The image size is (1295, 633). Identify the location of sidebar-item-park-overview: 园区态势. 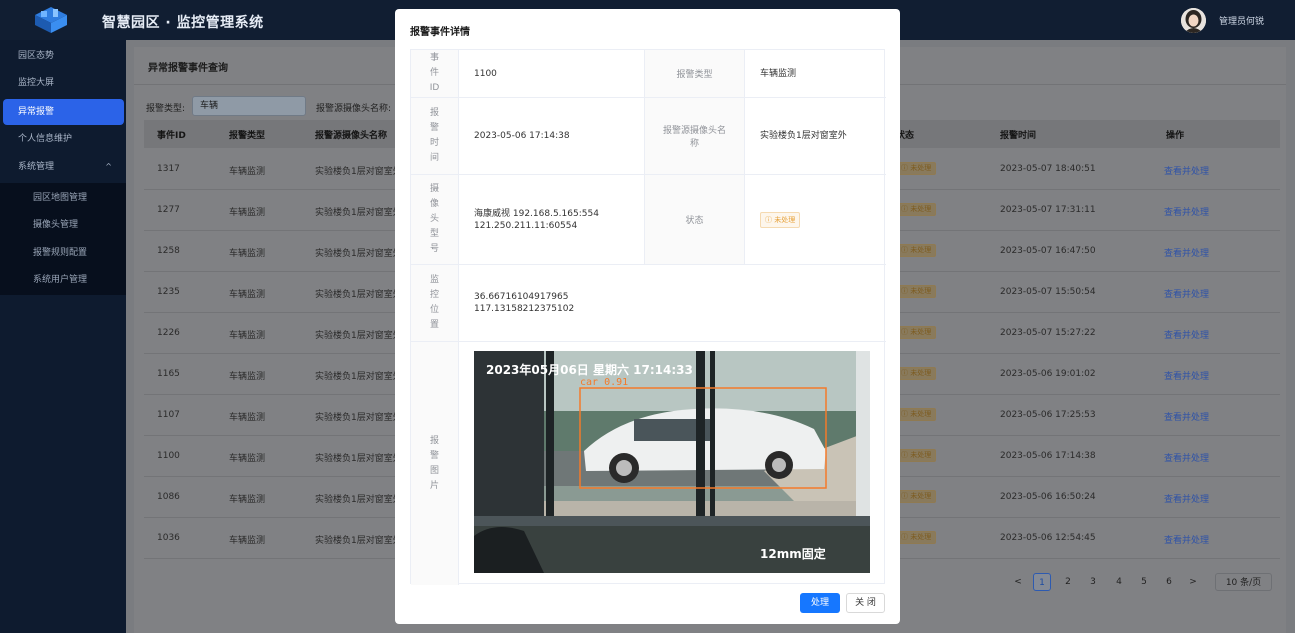
(63, 56).